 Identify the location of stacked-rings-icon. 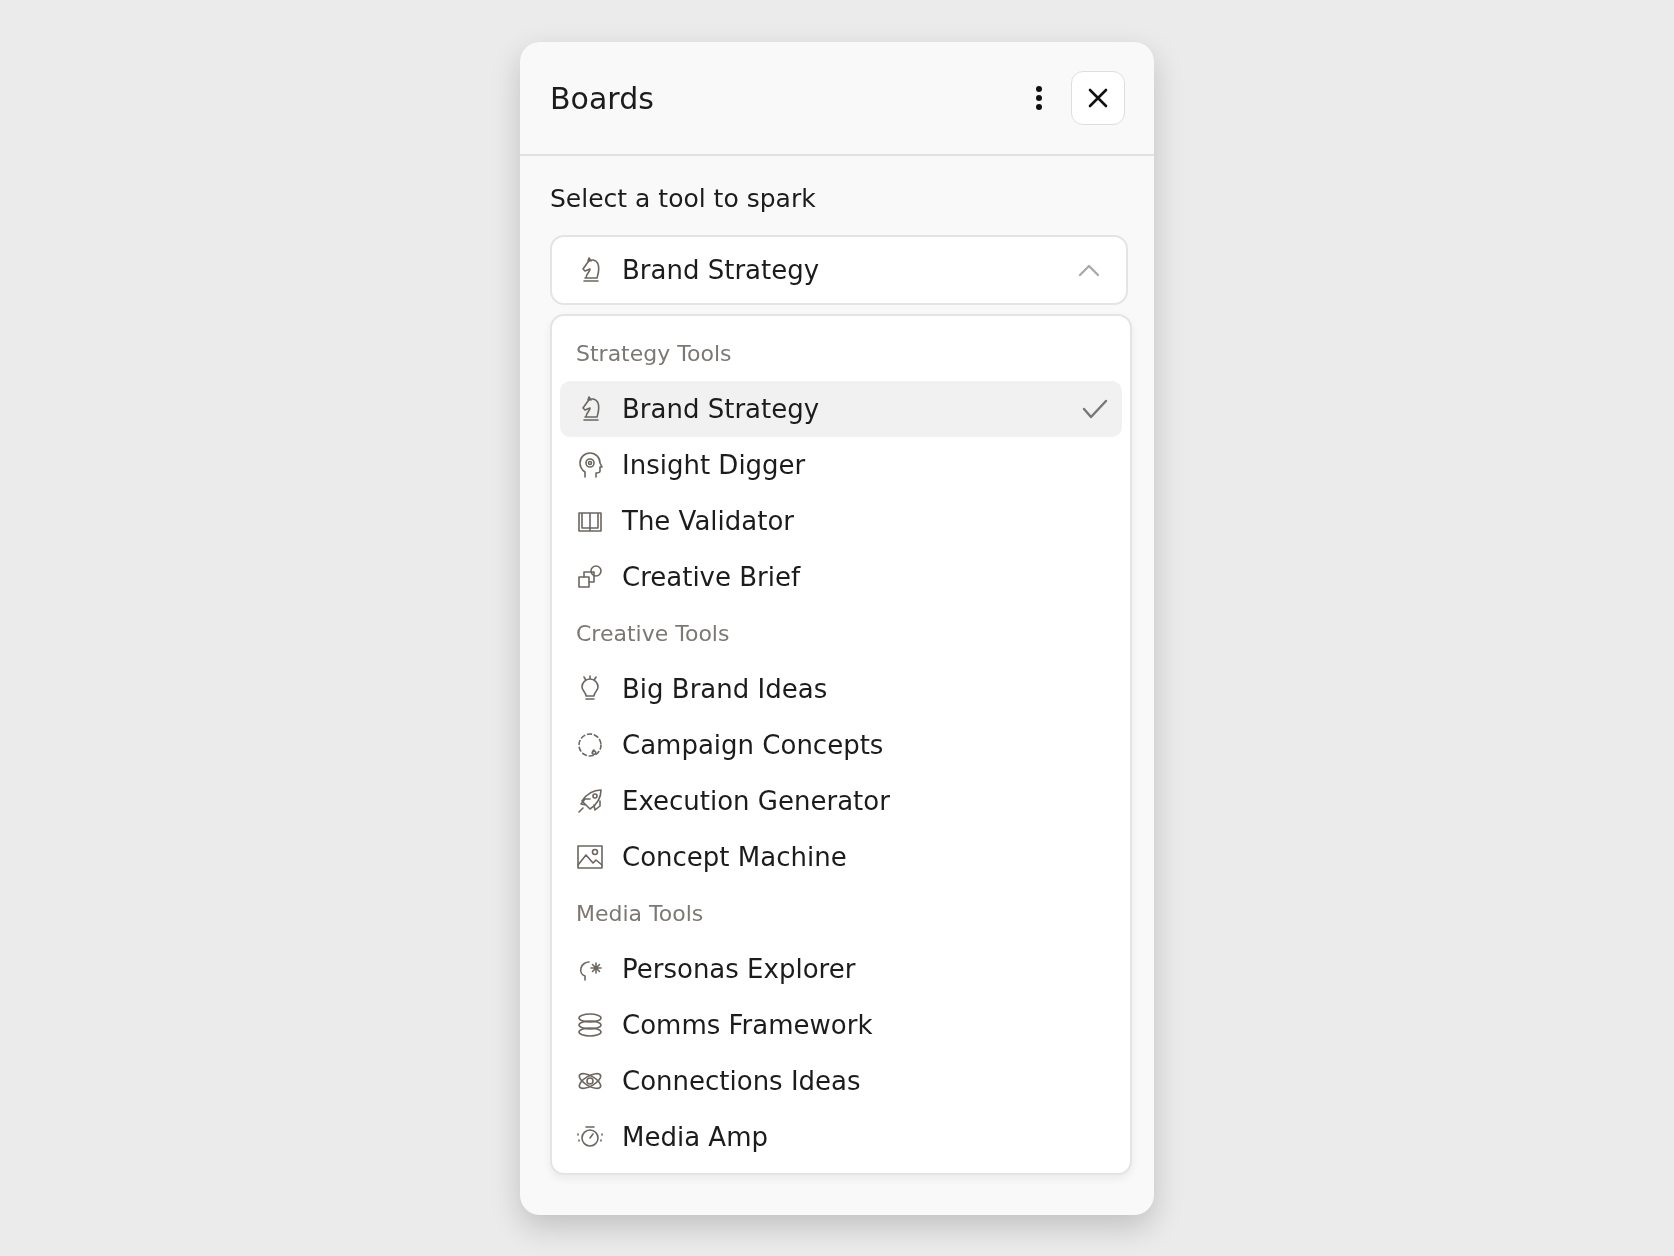
(590, 1025).